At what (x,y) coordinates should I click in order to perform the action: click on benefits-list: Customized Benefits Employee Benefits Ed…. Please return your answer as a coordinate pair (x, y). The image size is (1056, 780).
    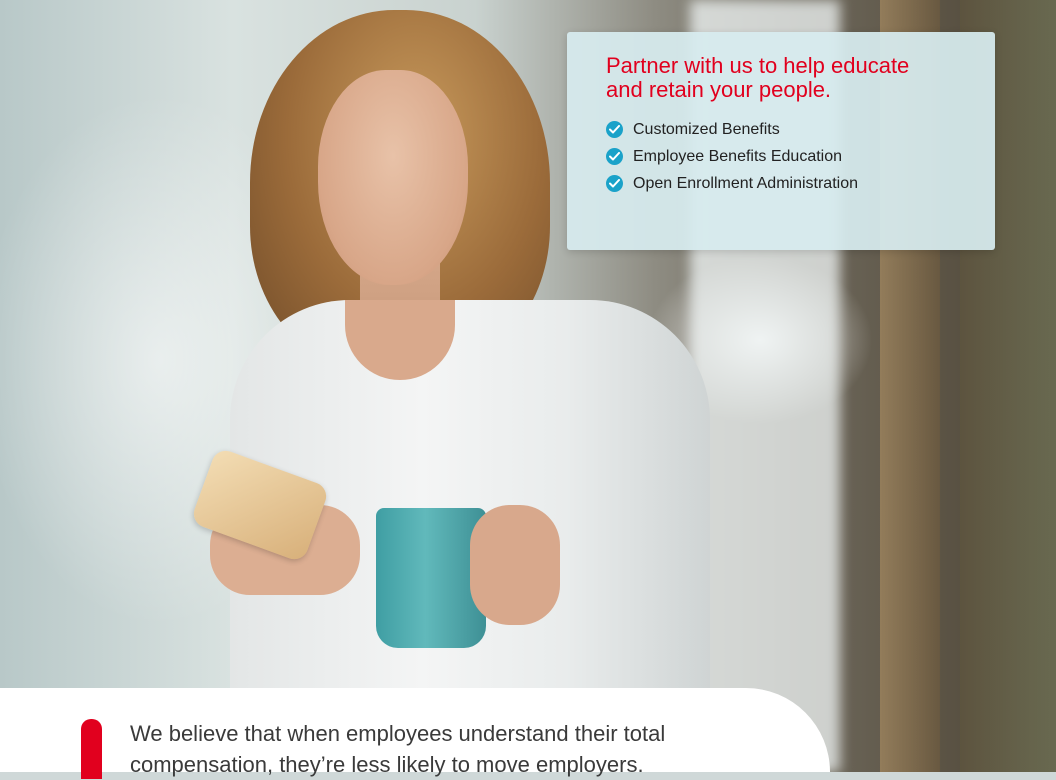
    Looking at the image, I should click on (788, 156).